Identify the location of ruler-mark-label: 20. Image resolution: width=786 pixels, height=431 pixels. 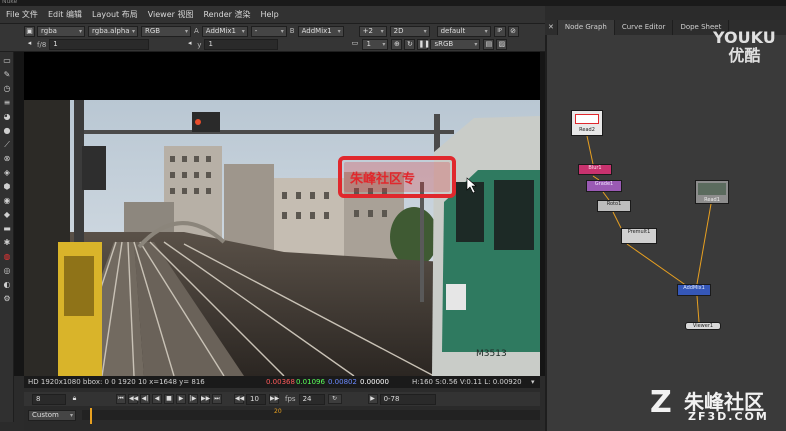
(278, 411).